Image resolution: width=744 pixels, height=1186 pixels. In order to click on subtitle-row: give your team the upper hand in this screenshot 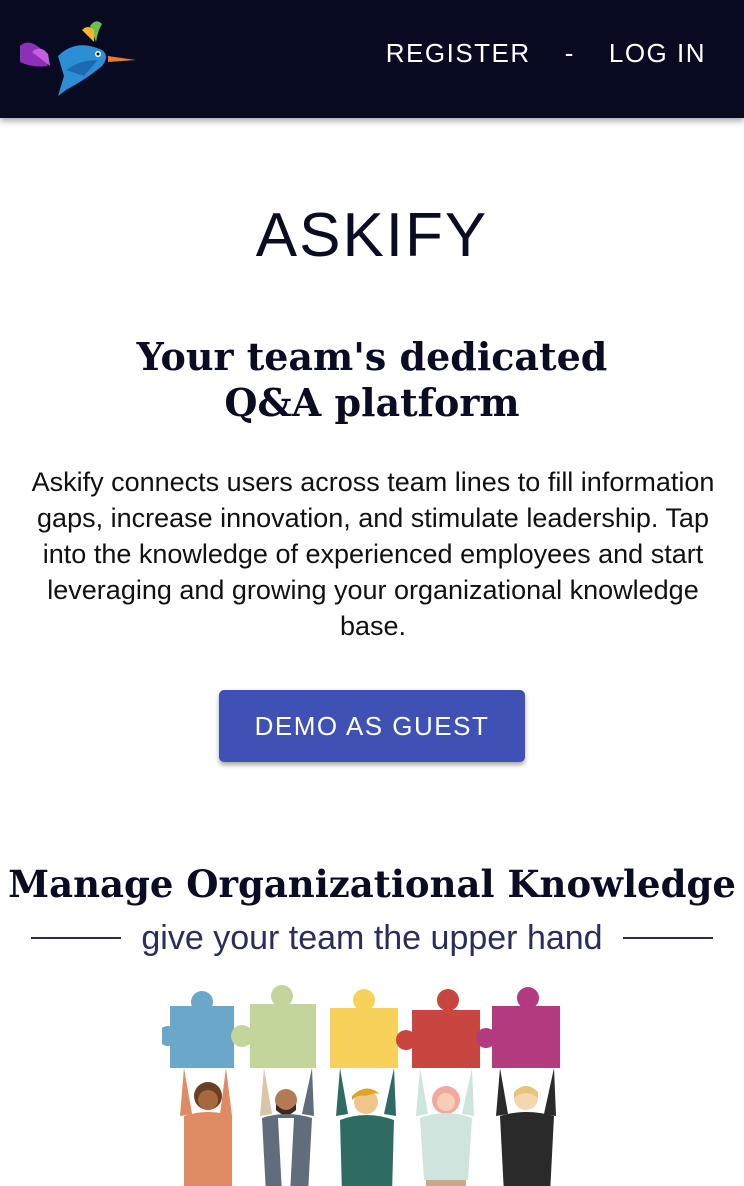, I will do `click(372, 938)`.